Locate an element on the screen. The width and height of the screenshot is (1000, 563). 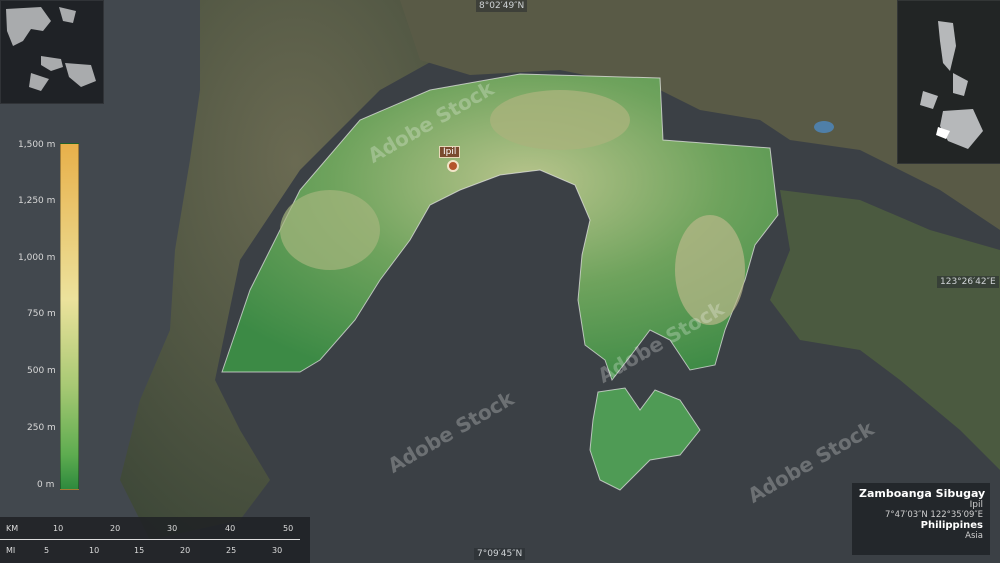
info-country: Philippines is located at coordinates (951, 525).